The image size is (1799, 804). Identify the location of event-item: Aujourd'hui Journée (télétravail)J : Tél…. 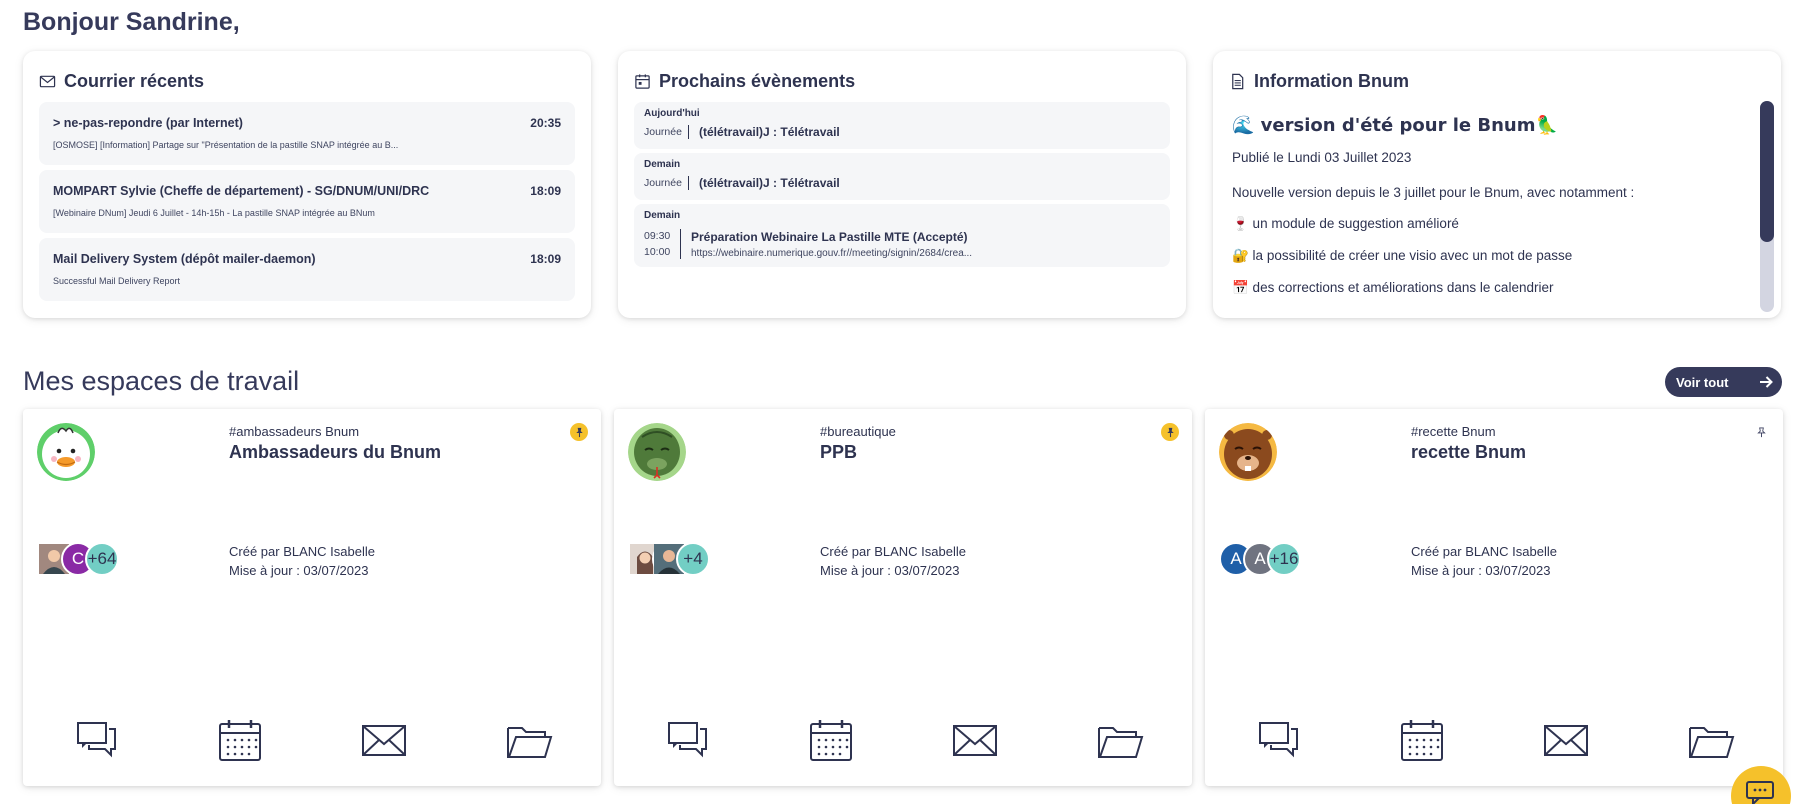
(902, 125).